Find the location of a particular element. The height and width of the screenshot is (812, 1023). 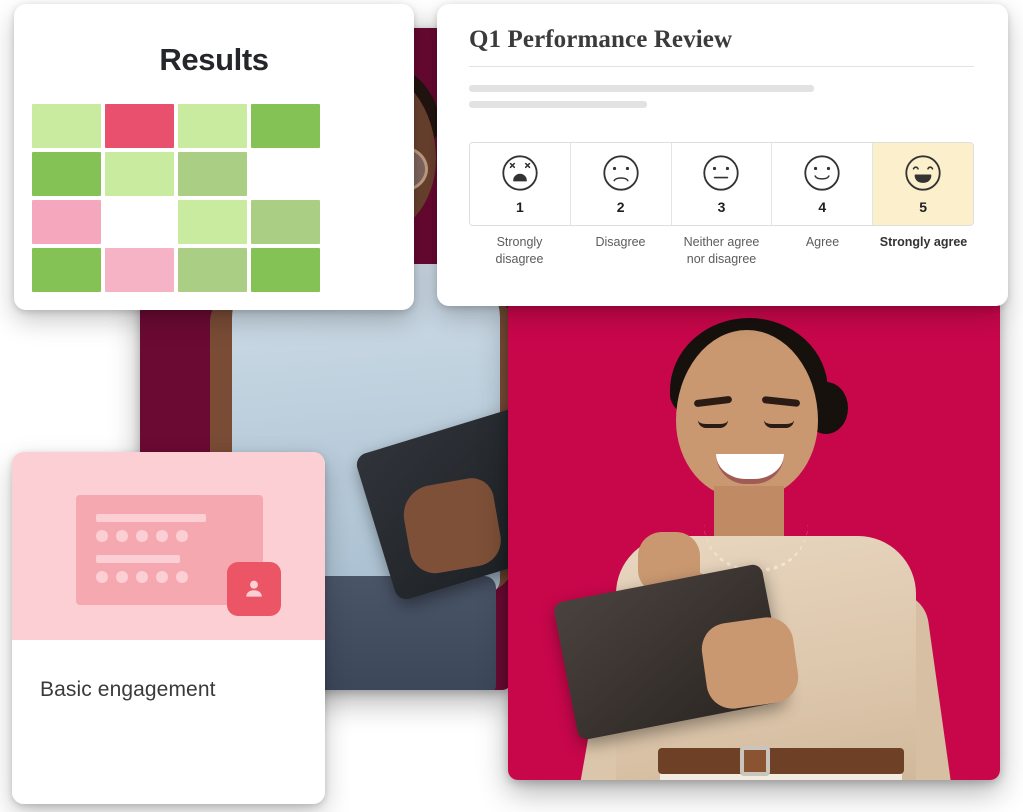

person-icon is located at coordinates (254, 589).